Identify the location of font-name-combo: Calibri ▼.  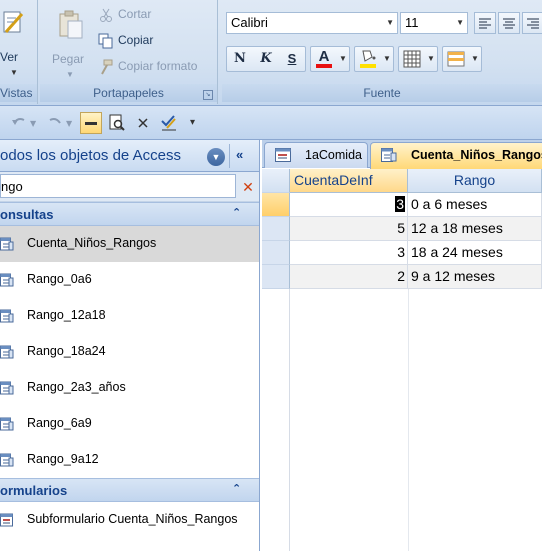
(312, 23).